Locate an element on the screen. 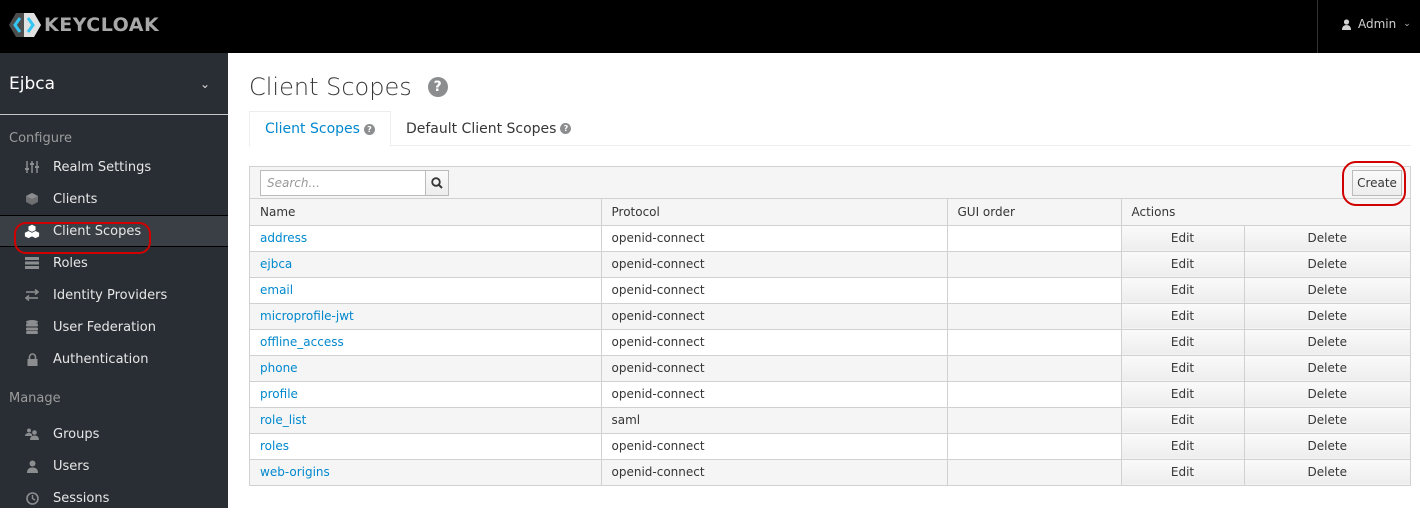  sidebar-item-label: Roles is located at coordinates (70, 263).